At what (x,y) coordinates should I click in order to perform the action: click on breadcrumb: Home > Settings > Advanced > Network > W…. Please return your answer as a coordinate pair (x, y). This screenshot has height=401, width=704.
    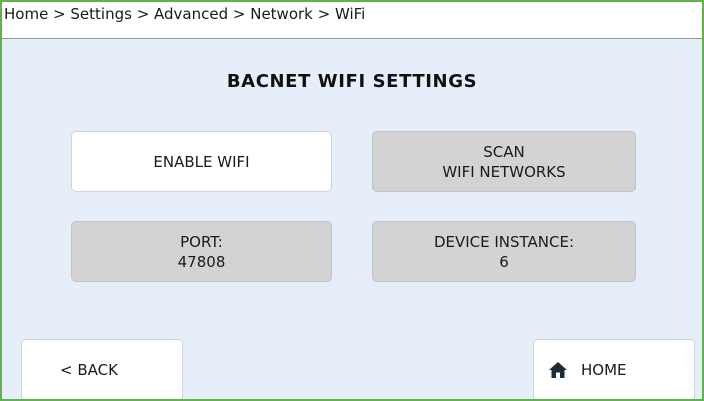
    Looking at the image, I should click on (352, 20).